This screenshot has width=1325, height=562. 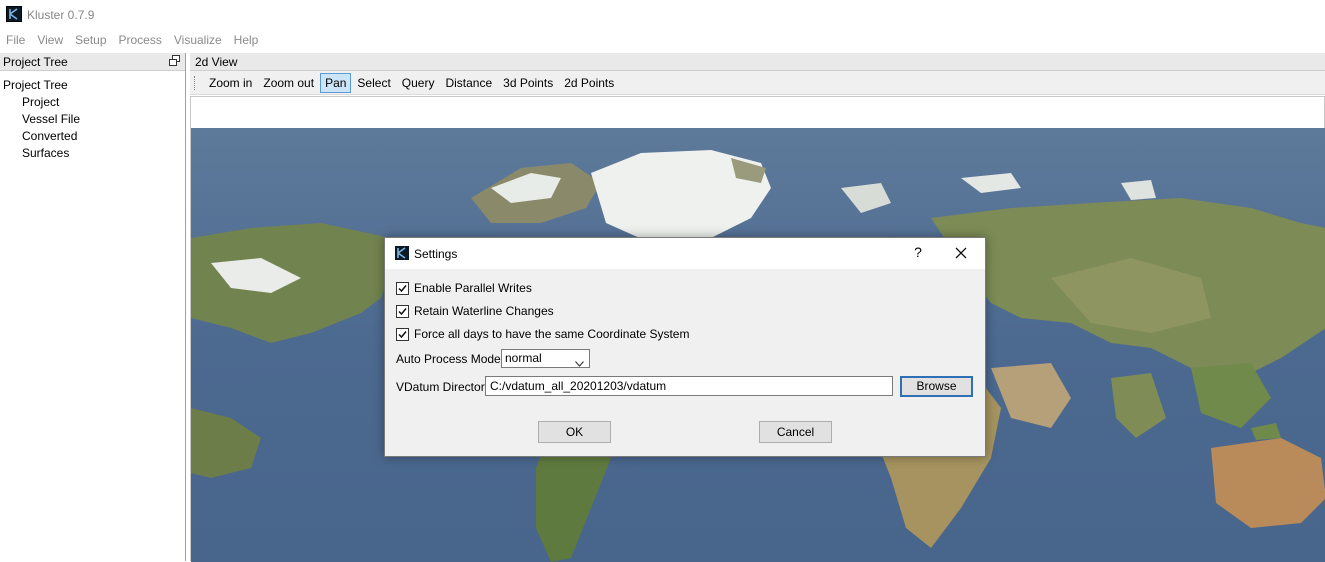 I want to click on browse-button: Browse, so click(x=936, y=386).